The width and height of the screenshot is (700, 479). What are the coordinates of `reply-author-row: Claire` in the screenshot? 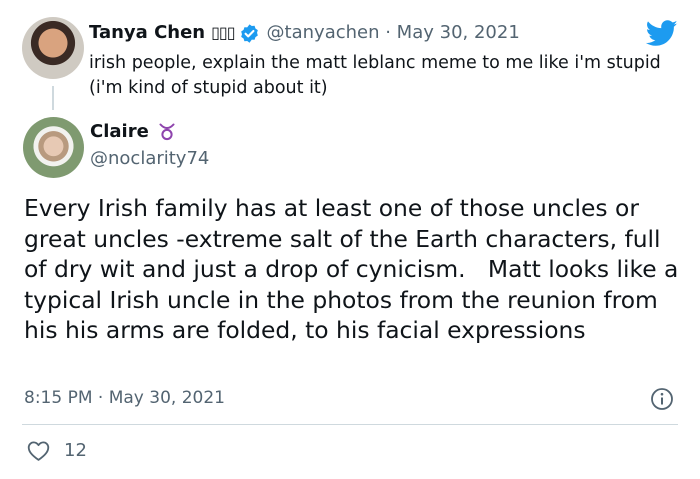 It's located at (133, 132).